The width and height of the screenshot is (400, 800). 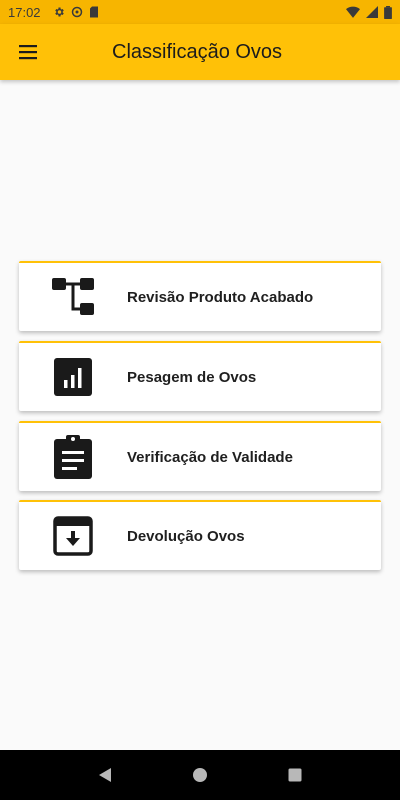 What do you see at coordinates (73, 296) in the screenshot?
I see `flow-tree-icon` at bounding box center [73, 296].